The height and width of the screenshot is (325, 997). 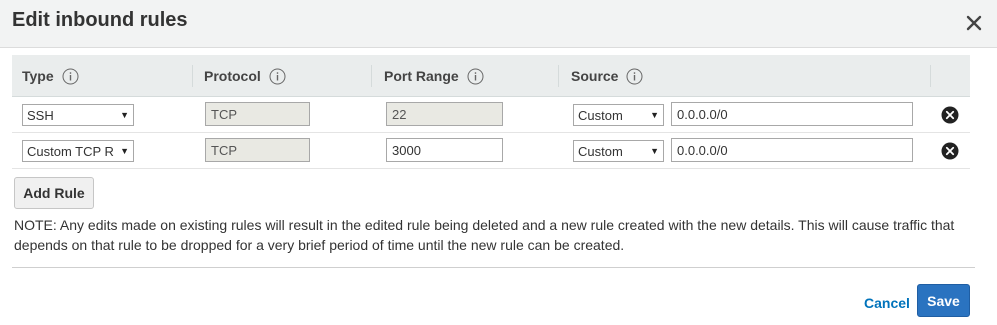 I want to click on dialog-header: Edit inbound rules, so click(x=498, y=24).